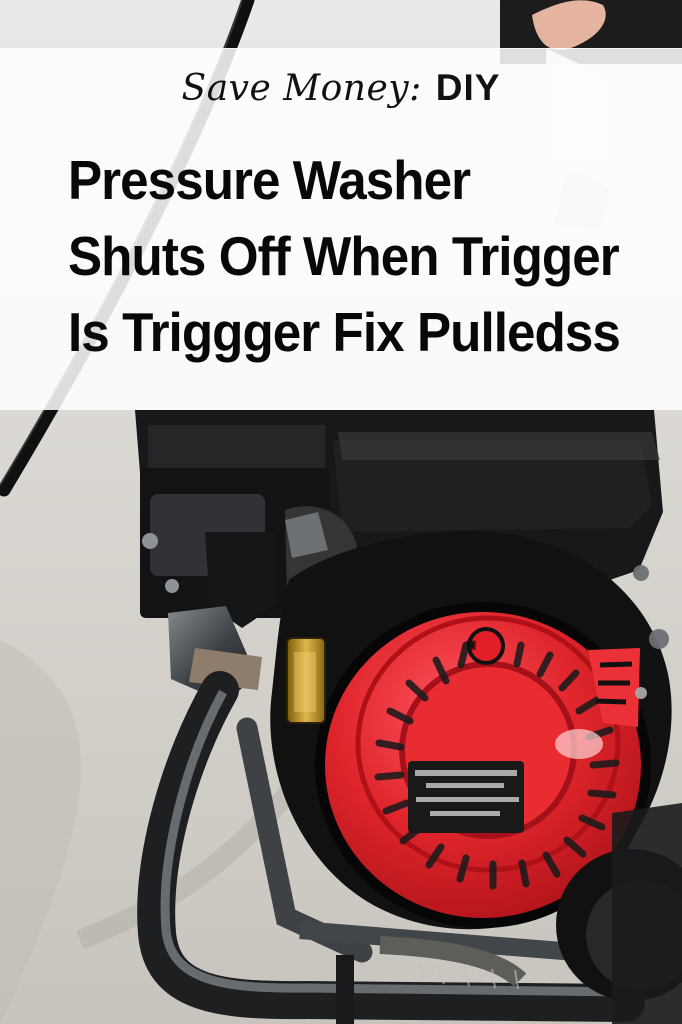 The width and height of the screenshot is (682, 1024). I want to click on headline-line-3: Is Triggger Fix Pulledss, so click(344, 332).